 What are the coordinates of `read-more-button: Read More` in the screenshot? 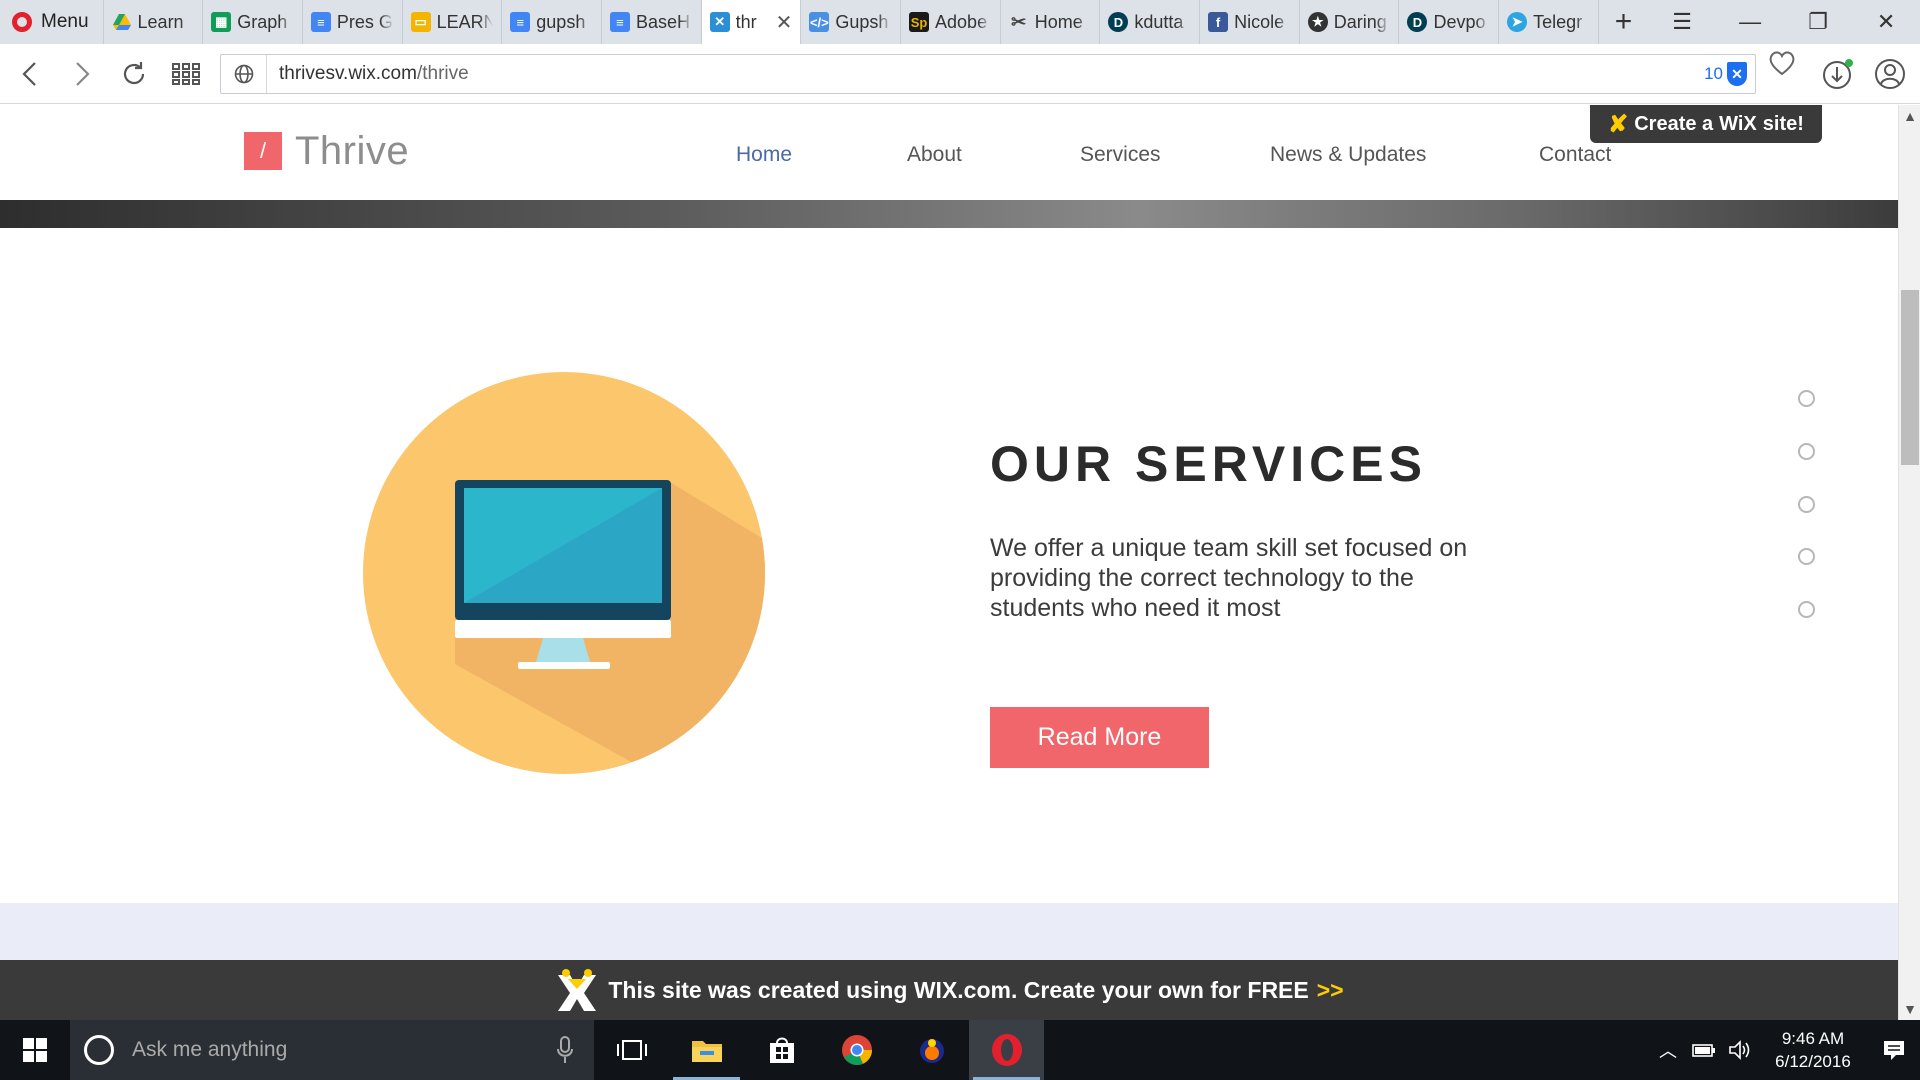 It's located at (1099, 737).